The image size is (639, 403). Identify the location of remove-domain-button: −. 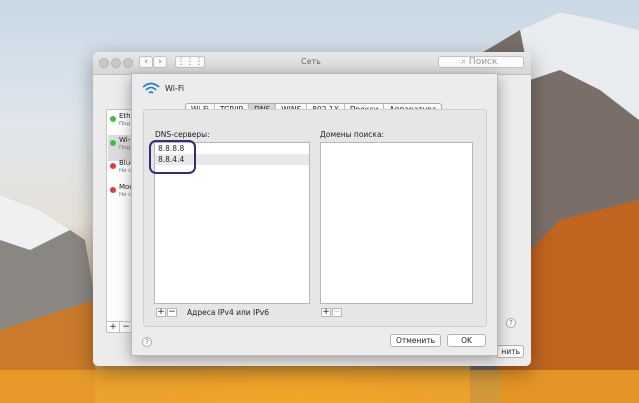
(337, 312).